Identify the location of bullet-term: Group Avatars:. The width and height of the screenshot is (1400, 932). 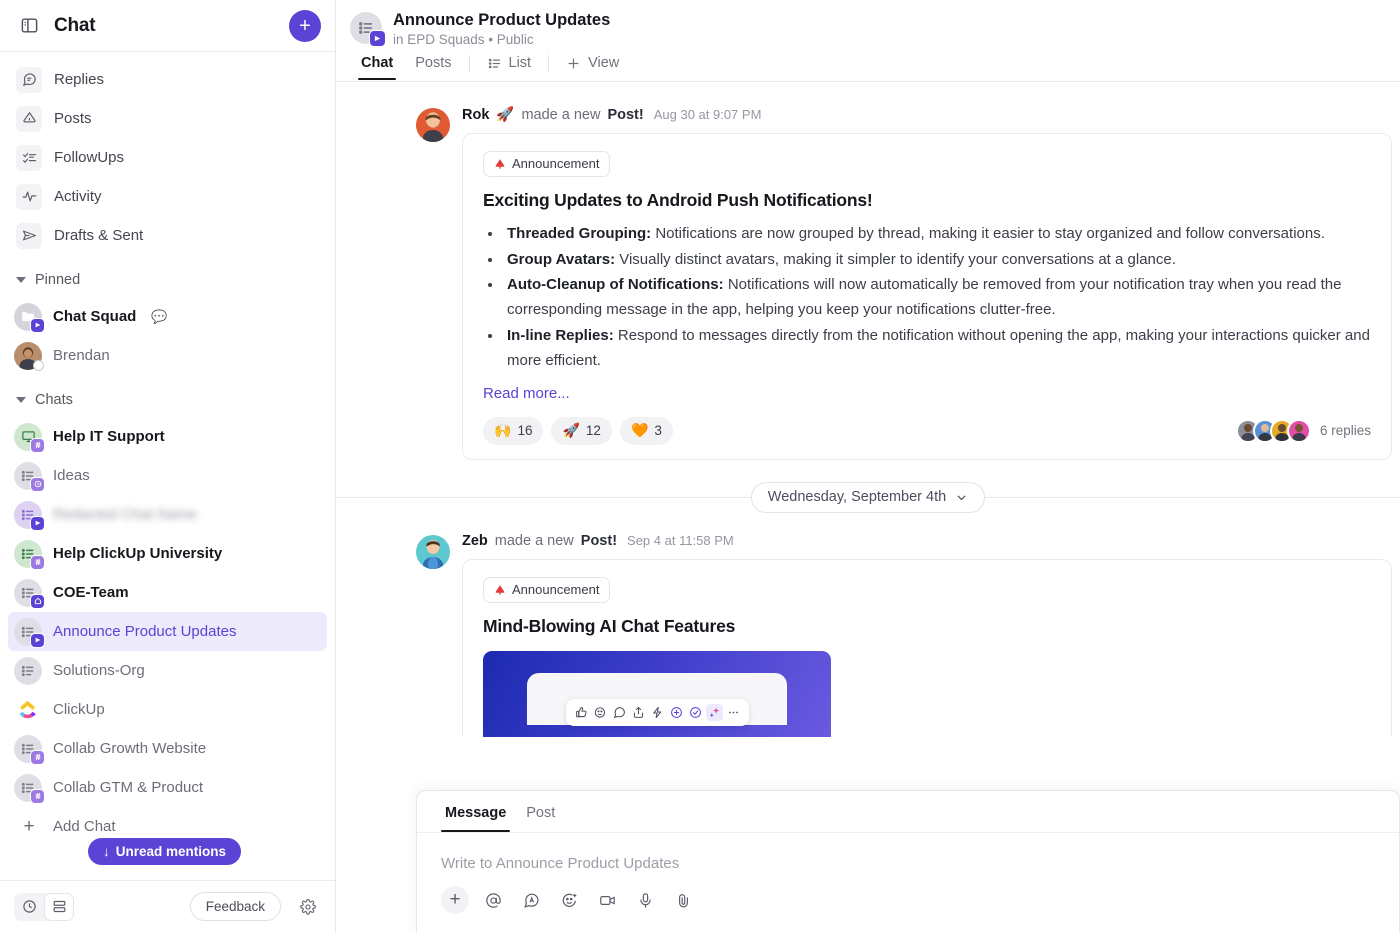
(561, 259).